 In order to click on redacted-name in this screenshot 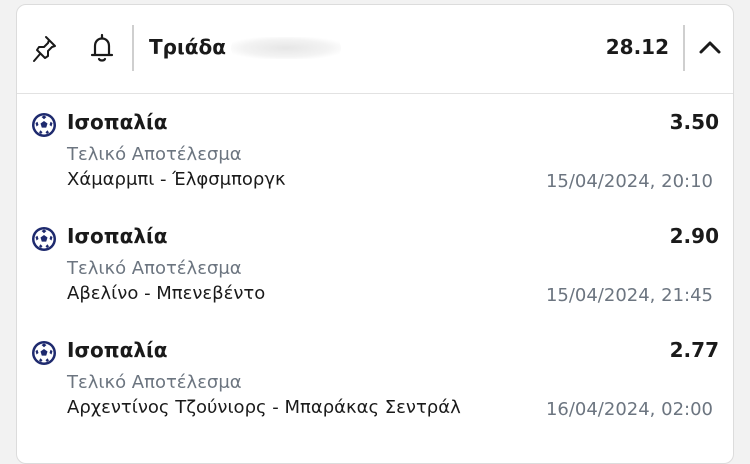, I will do `click(286, 48)`.